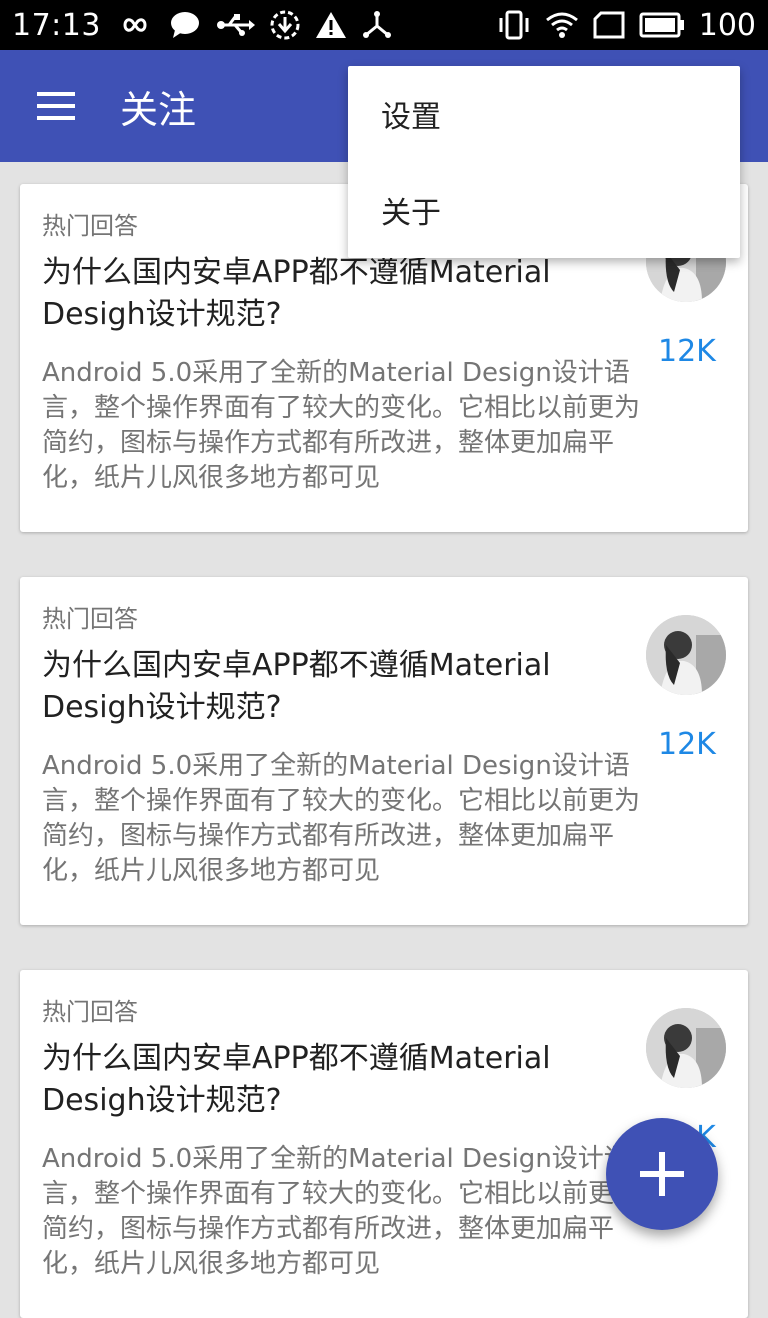 This screenshot has height=1318, width=768. I want to click on menu-item-settings: 设置, so click(544, 114).